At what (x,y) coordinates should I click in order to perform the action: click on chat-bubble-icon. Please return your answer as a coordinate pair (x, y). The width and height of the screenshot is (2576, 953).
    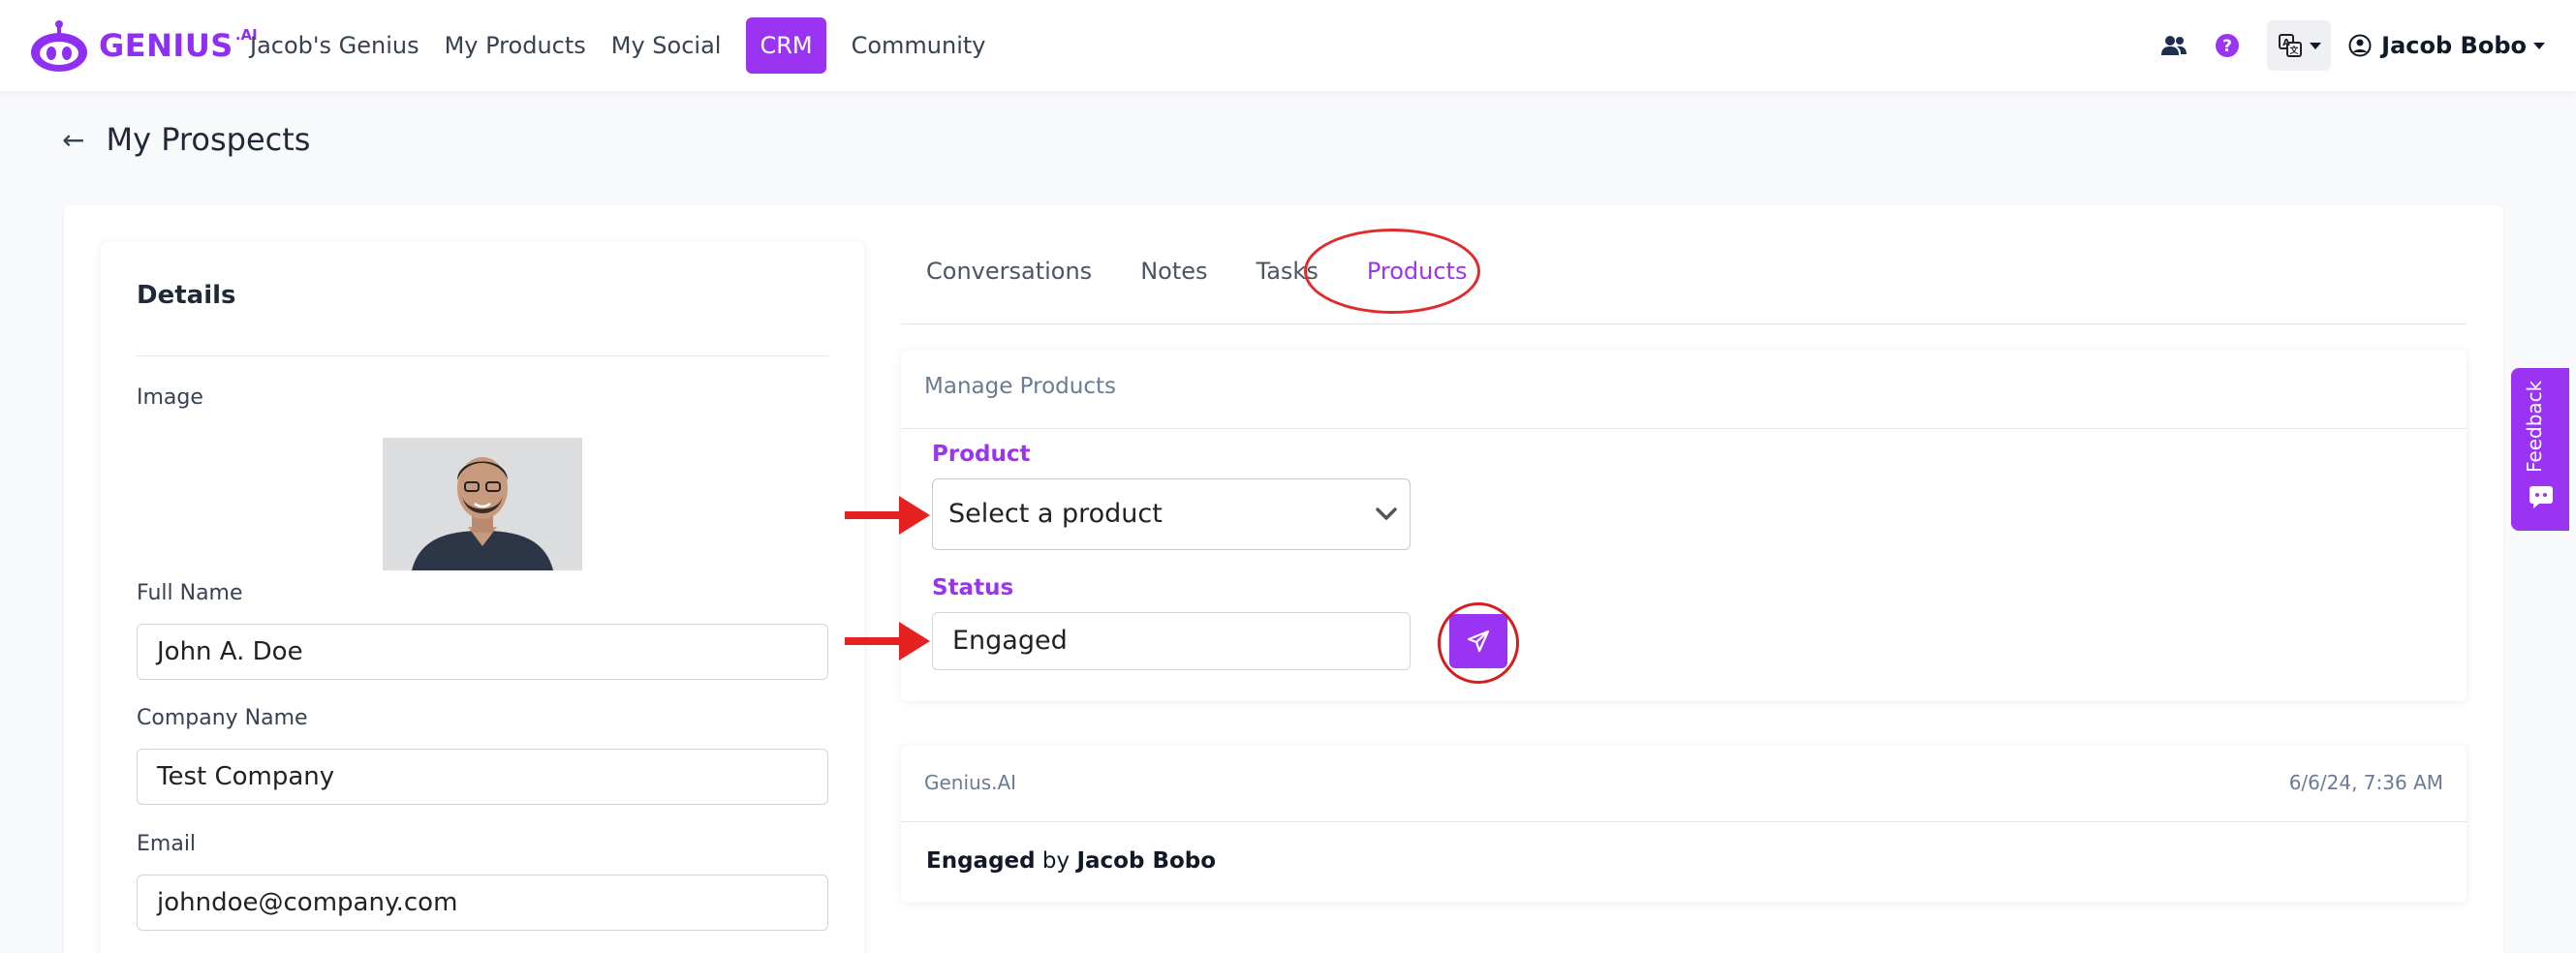
    Looking at the image, I should click on (2541, 497).